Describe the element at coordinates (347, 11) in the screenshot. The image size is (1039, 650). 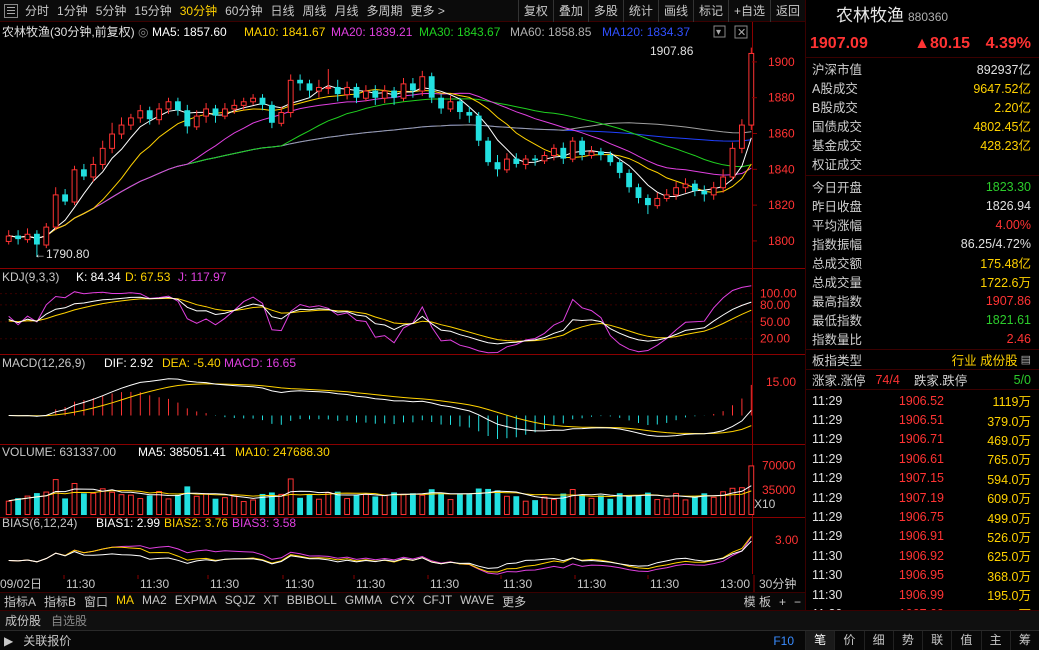
I see `period-8: 月线` at that location.